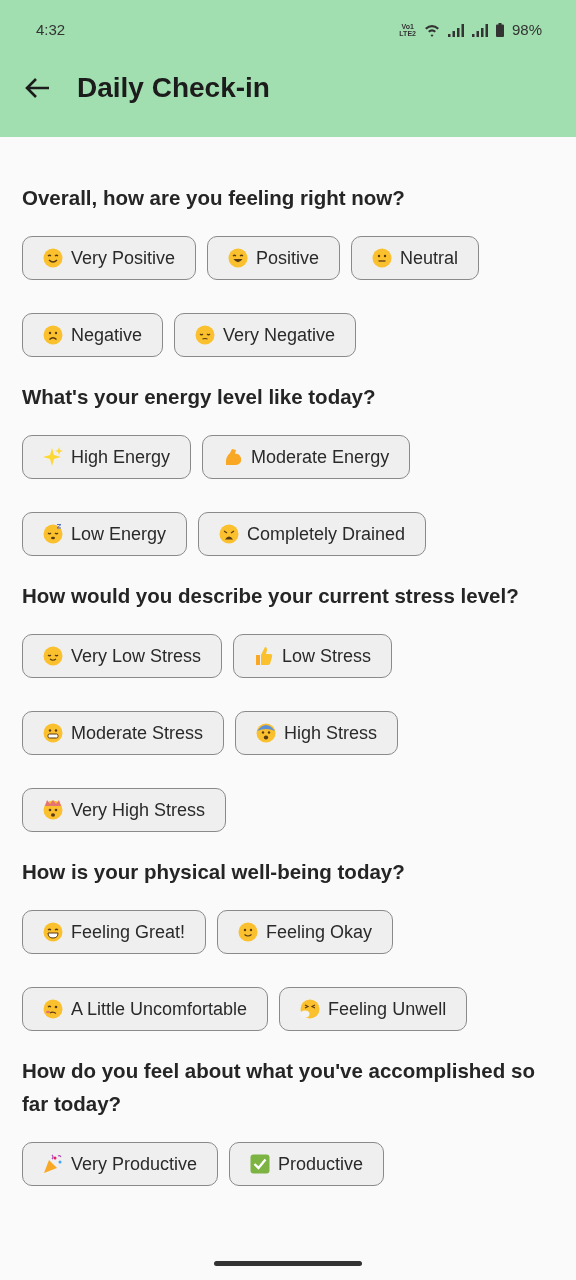  What do you see at coordinates (313, 656) in the screenshot?
I see `option-chip: Low Stress` at bounding box center [313, 656].